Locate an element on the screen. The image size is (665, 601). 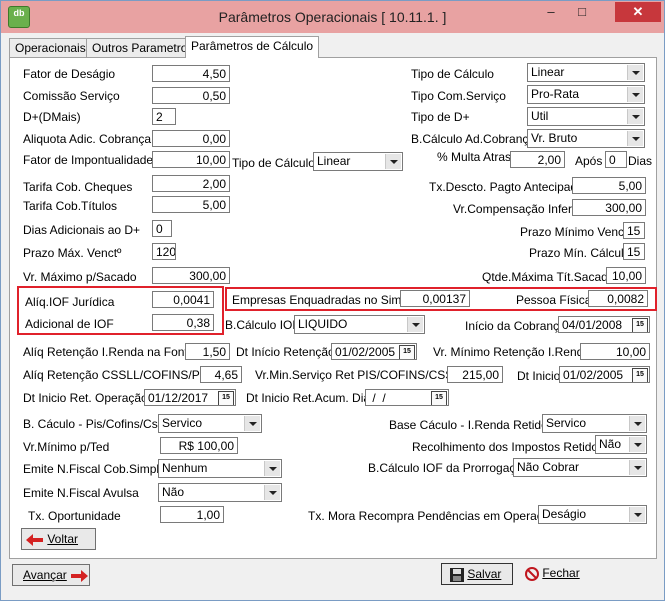
fechar-button: Fechar is located at coordinates (552, 574).